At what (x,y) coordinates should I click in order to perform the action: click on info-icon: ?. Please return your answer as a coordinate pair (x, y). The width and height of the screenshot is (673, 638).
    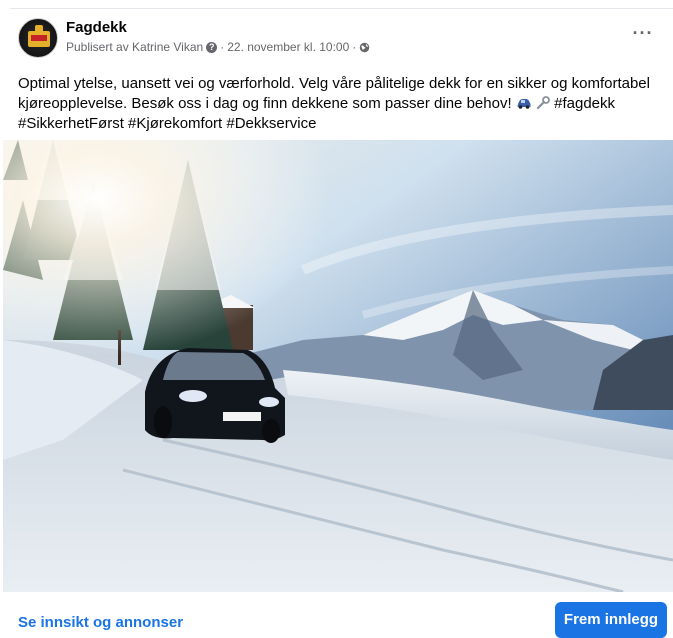
    Looking at the image, I should click on (212, 47).